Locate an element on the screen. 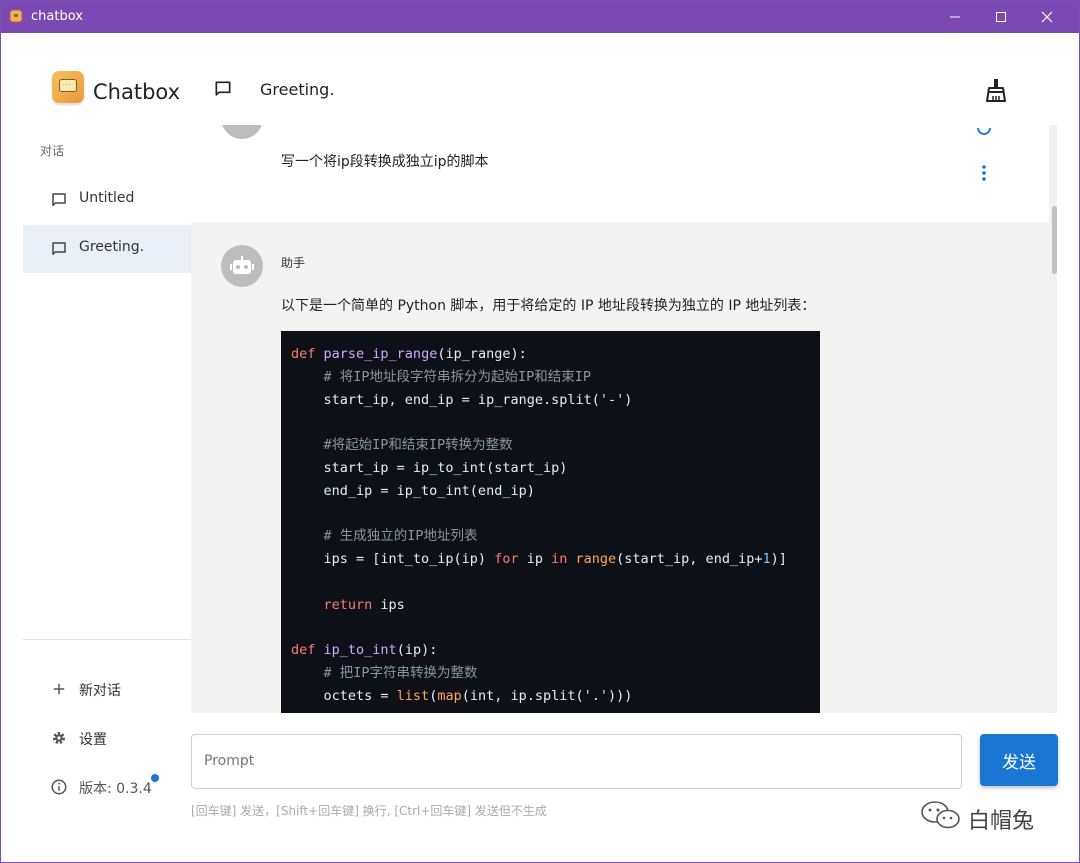  settings-label: 设置 is located at coordinates (93, 740).